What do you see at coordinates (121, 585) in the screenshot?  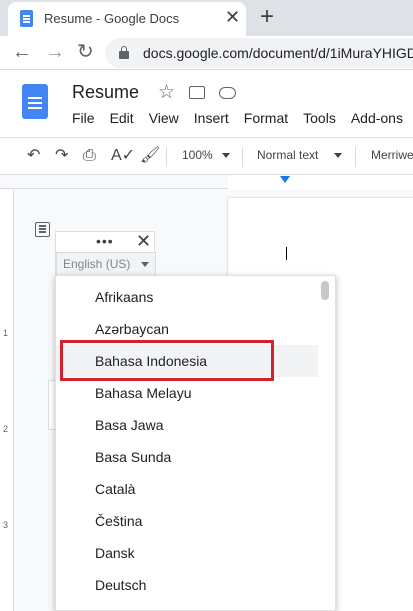 I see `language-option-label: Deutsch` at bounding box center [121, 585].